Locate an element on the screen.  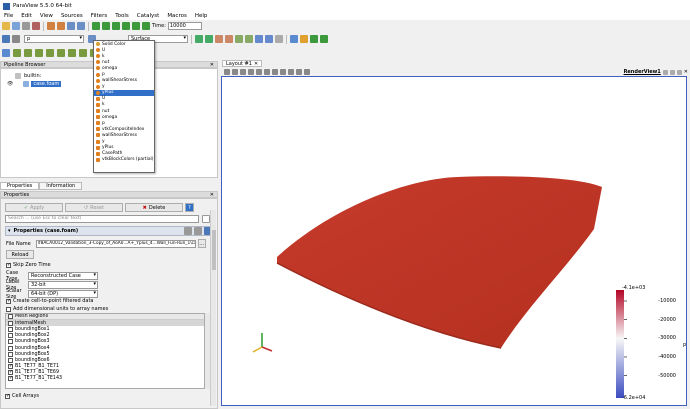
open-icon is located at coordinates (6, 26).